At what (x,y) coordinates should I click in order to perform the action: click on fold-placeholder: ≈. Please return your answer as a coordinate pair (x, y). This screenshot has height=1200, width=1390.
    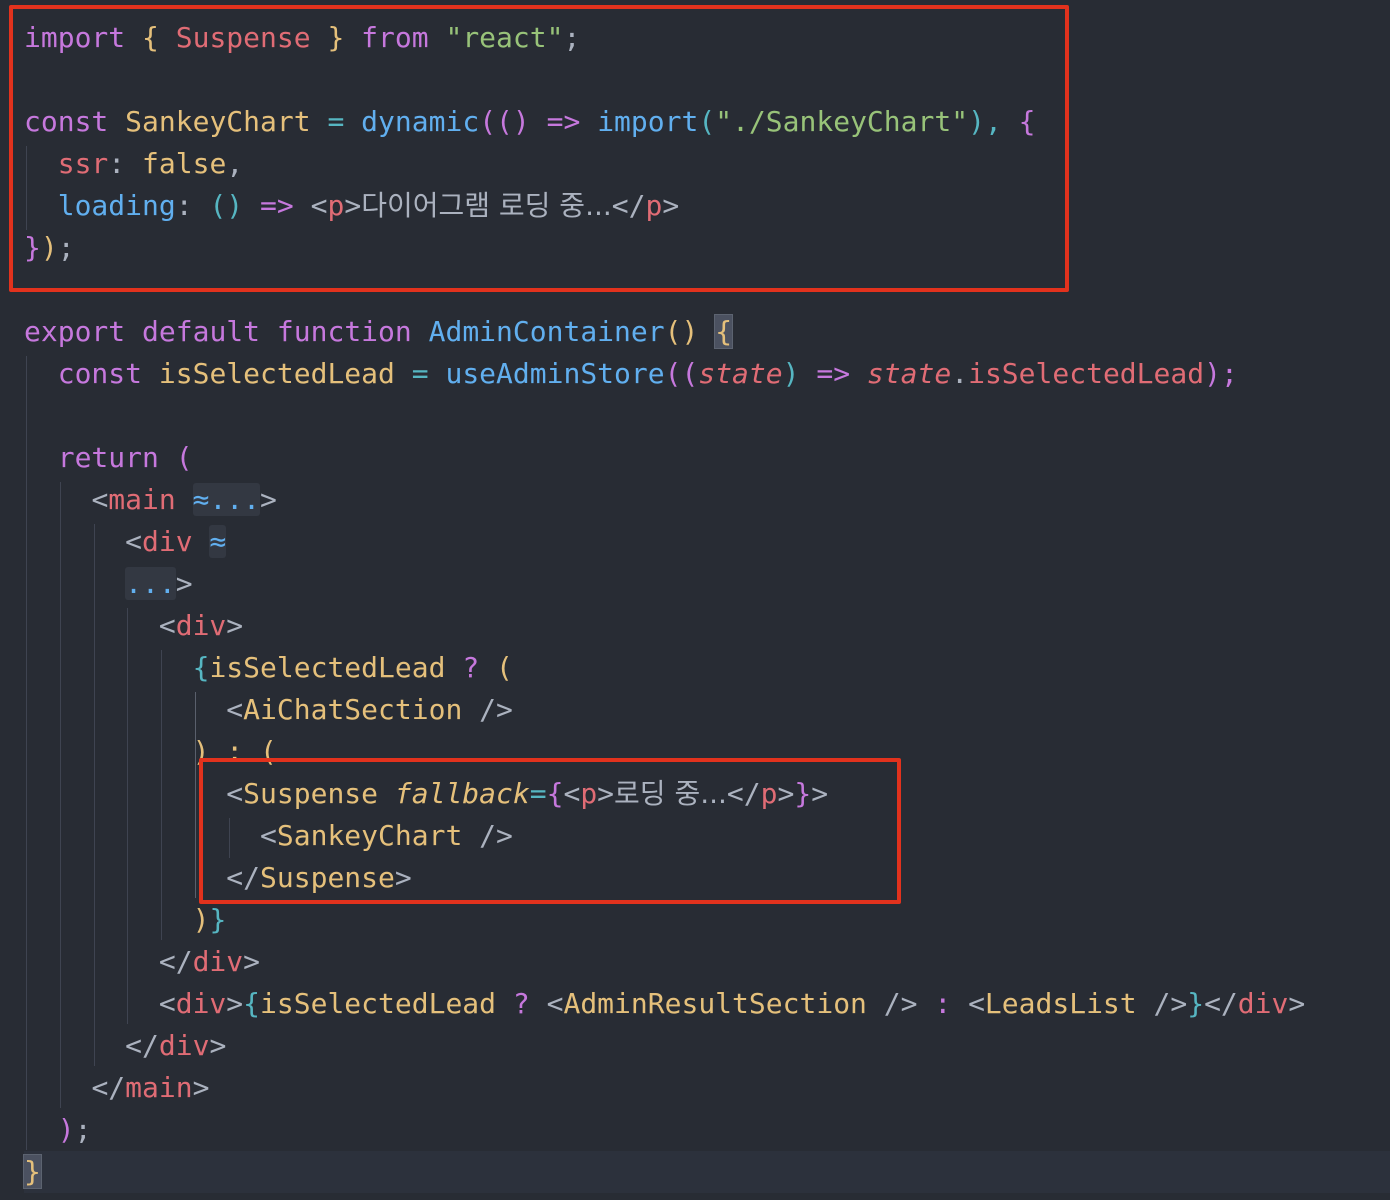
    Looking at the image, I should click on (218, 541).